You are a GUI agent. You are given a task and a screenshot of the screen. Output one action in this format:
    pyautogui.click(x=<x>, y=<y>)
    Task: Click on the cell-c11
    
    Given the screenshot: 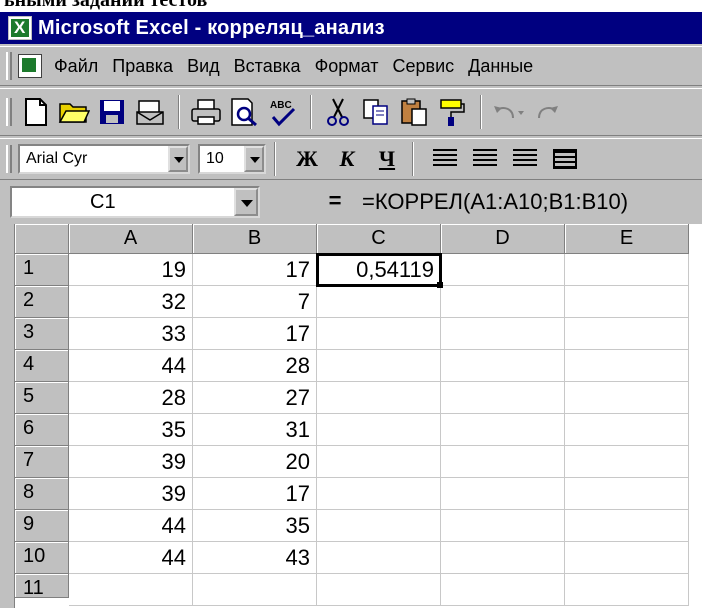 What is the action you would take?
    pyautogui.click(x=379, y=590)
    